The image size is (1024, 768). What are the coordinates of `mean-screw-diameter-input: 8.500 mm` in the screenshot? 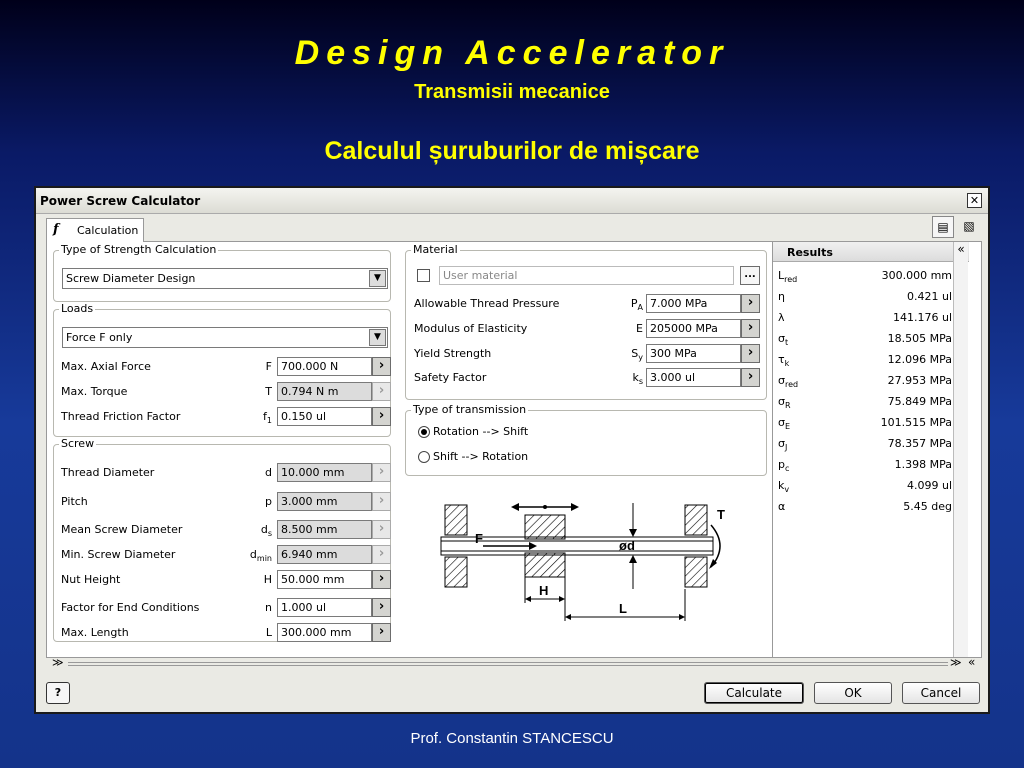 It's located at (324, 529).